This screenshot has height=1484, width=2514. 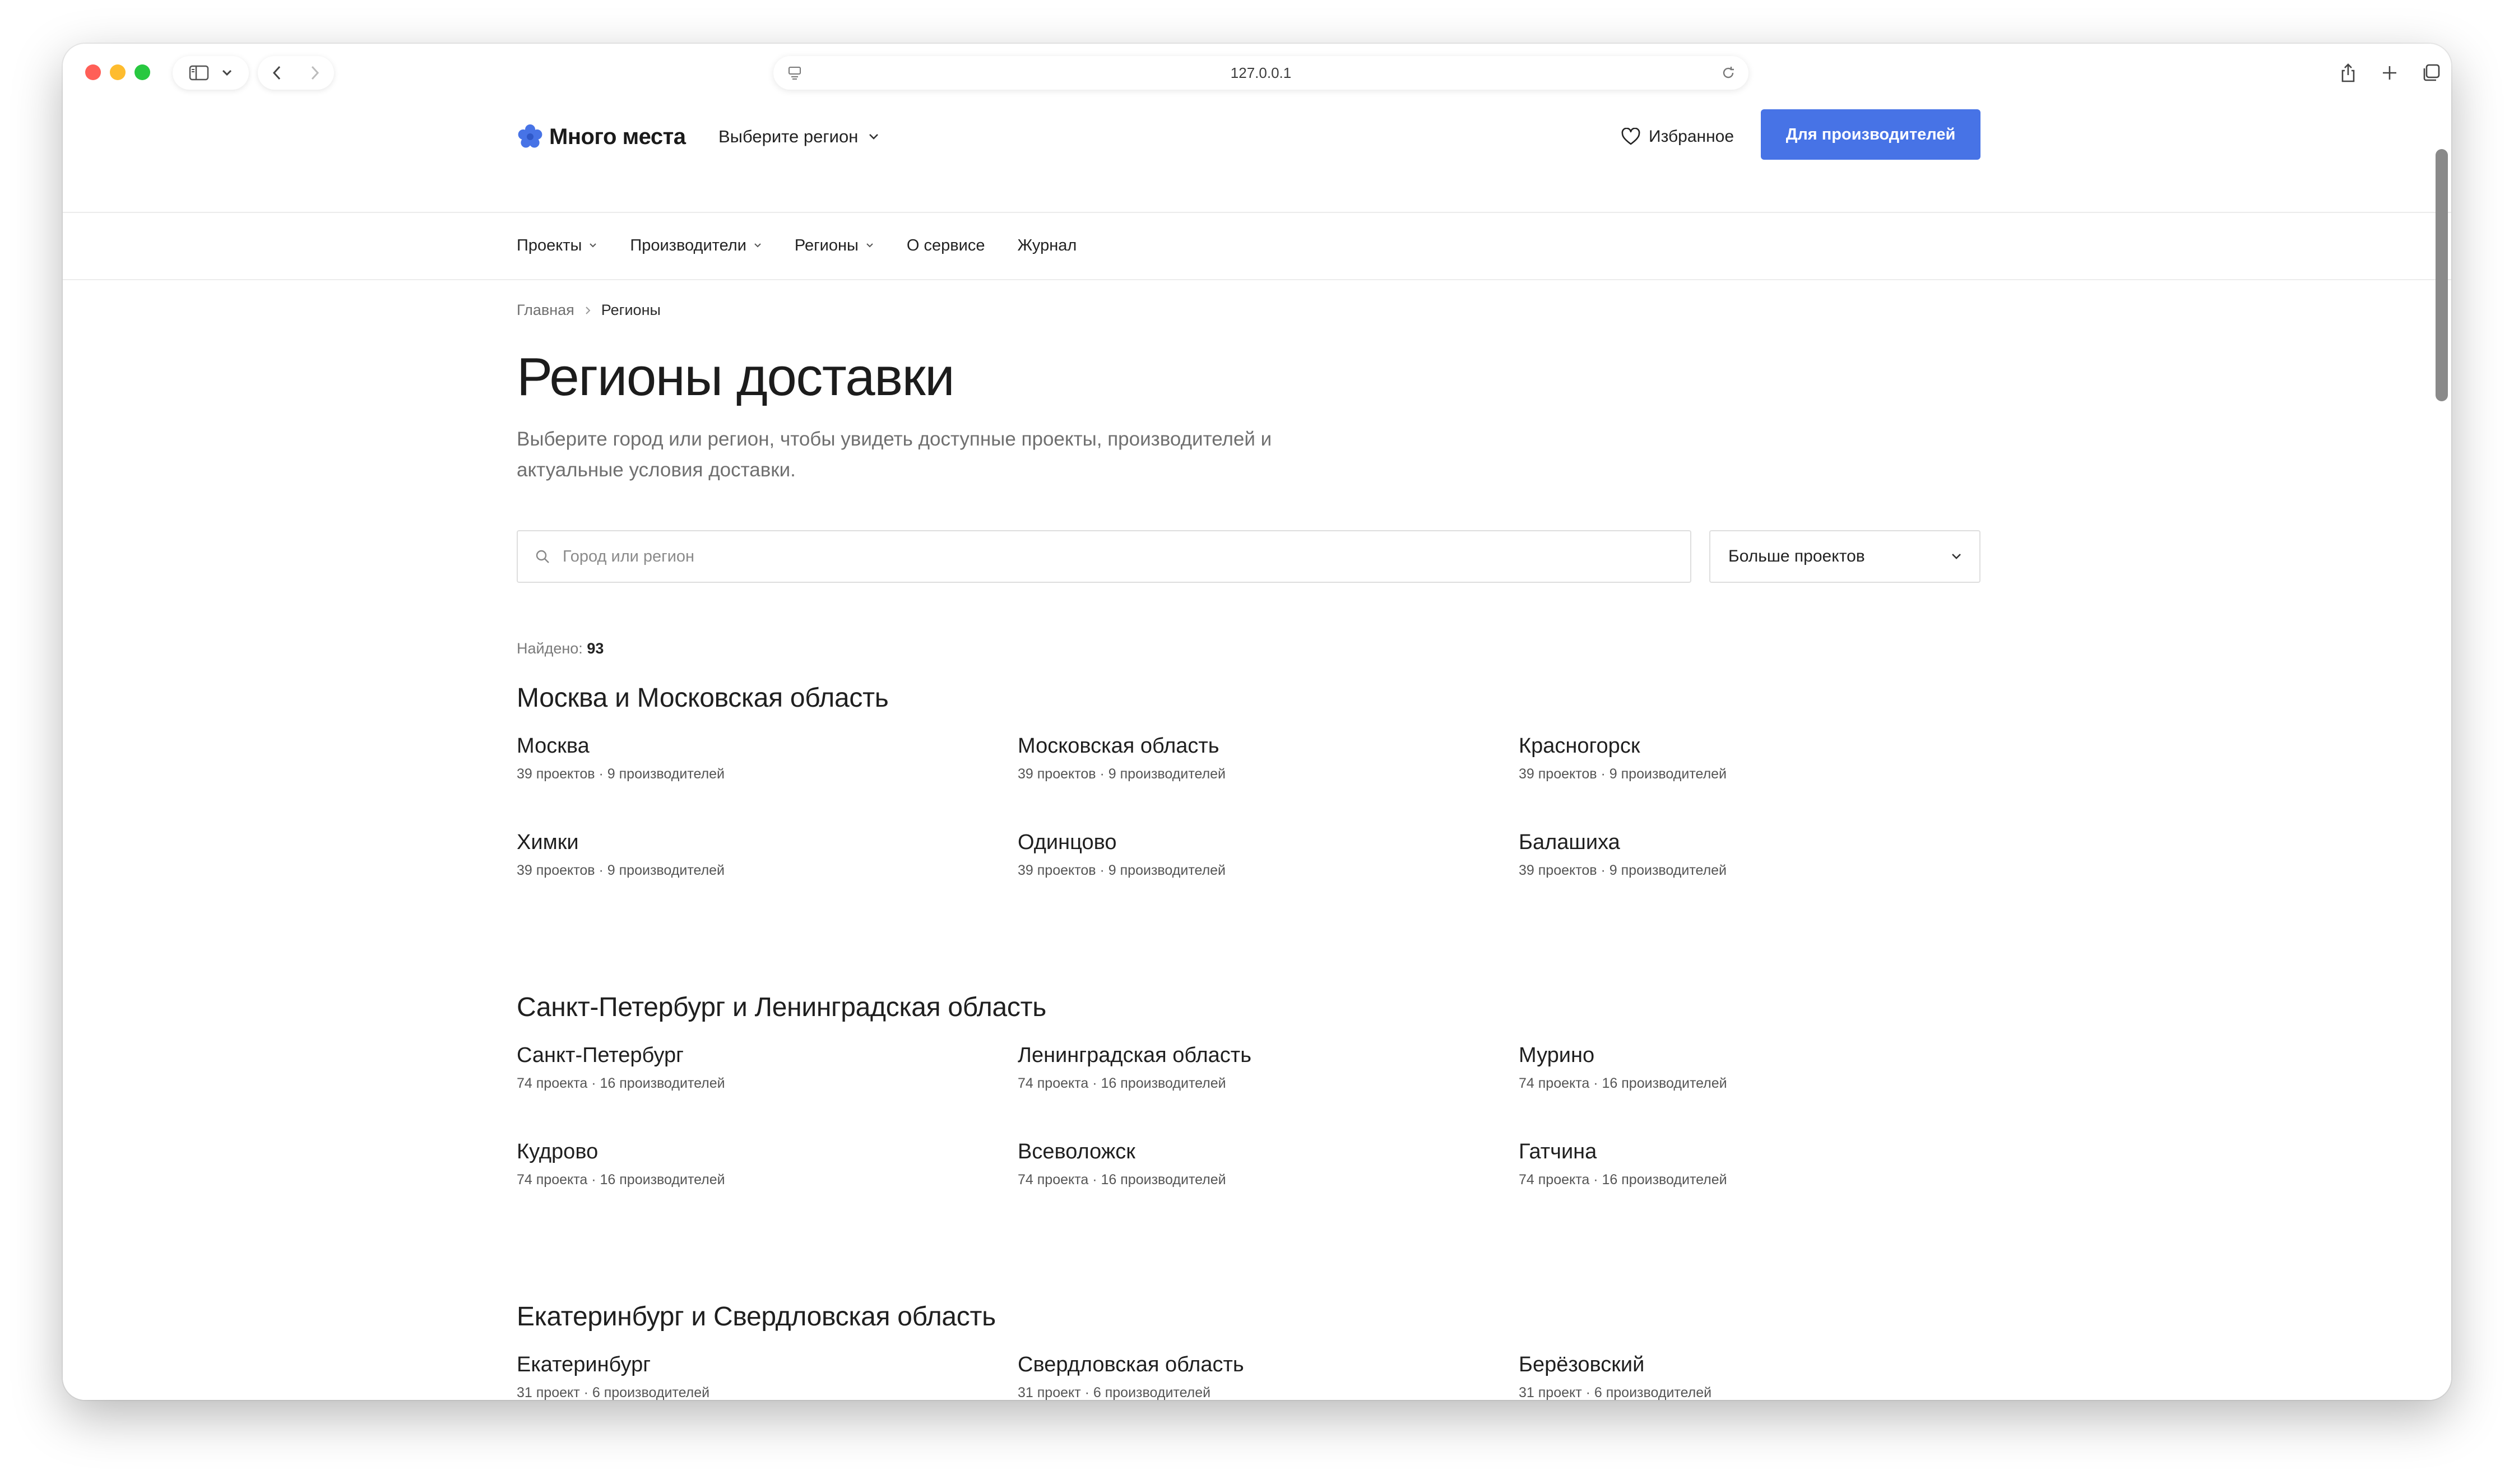 I want to click on region-group-title: Екатеринбург и Свердловская область, so click(x=757, y=1317).